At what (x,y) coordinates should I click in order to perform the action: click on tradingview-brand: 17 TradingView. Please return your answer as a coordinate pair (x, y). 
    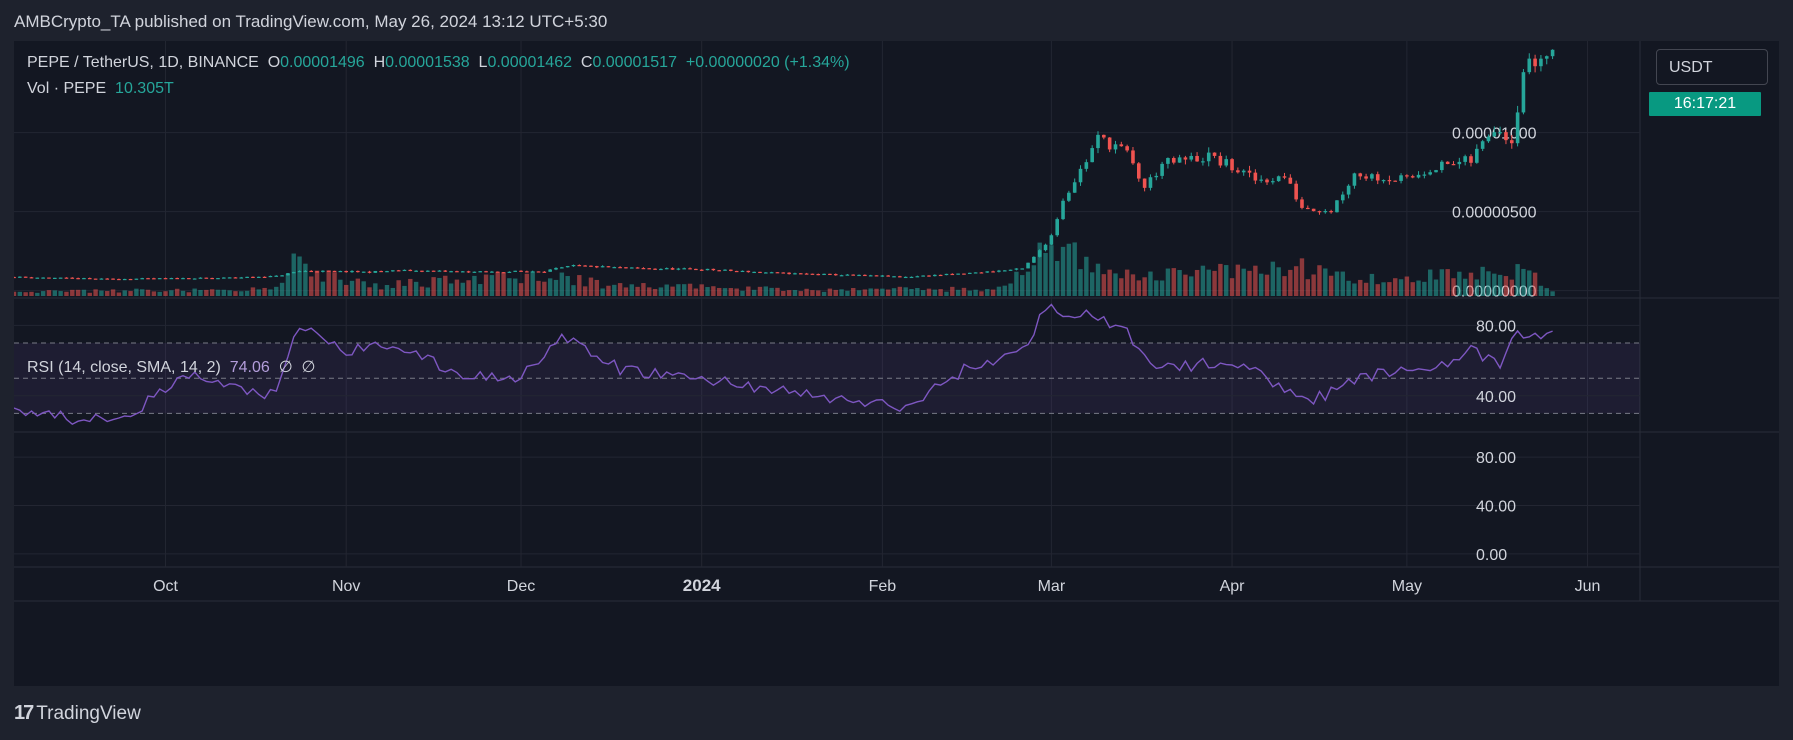
    Looking at the image, I should click on (77, 713).